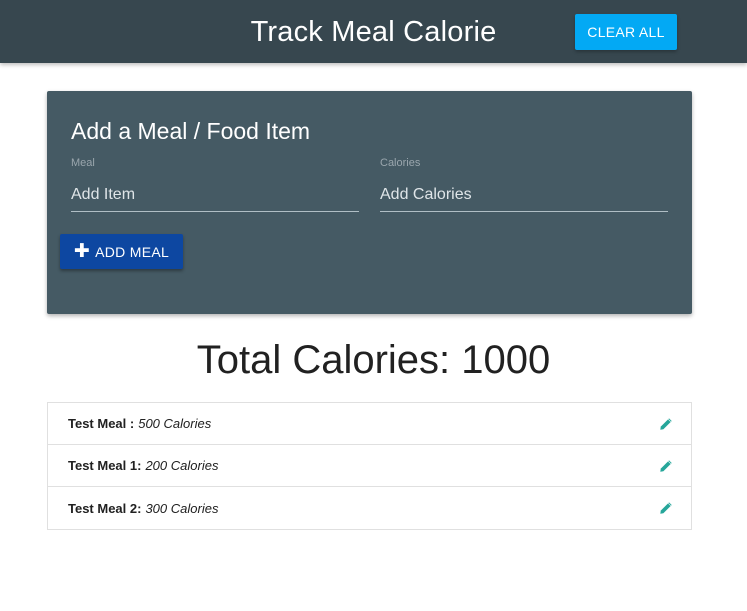 Image resolution: width=747 pixels, height=611 pixels. I want to click on list-item: Test Meal : 500 Calories, so click(369, 424).